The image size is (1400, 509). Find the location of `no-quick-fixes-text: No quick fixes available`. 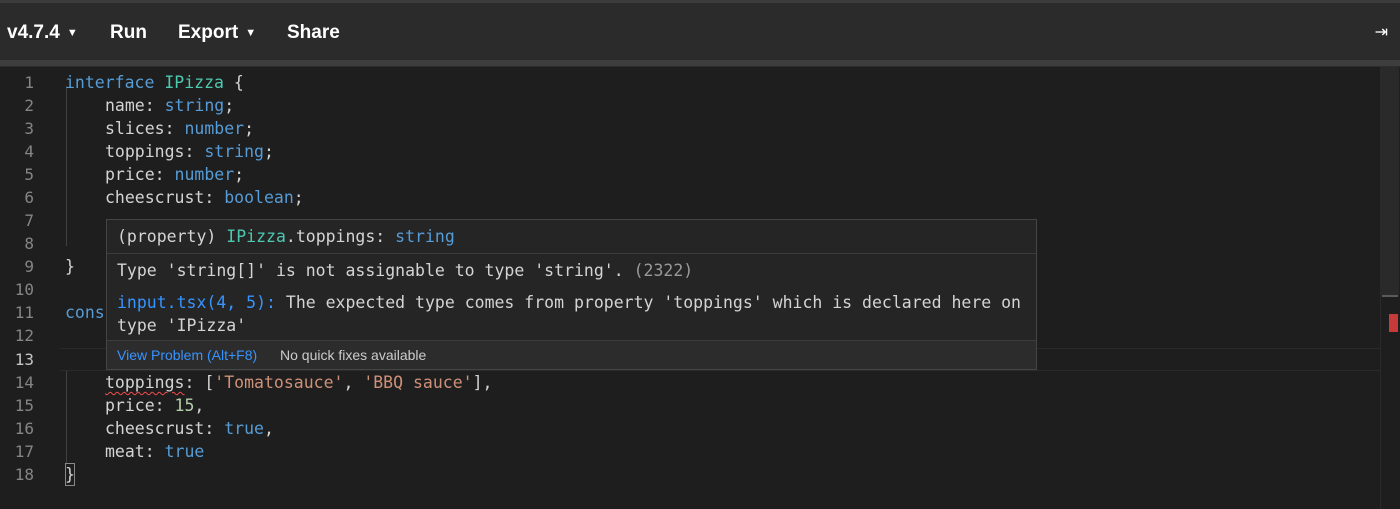

no-quick-fixes-text: No quick fixes available is located at coordinates (353, 355).